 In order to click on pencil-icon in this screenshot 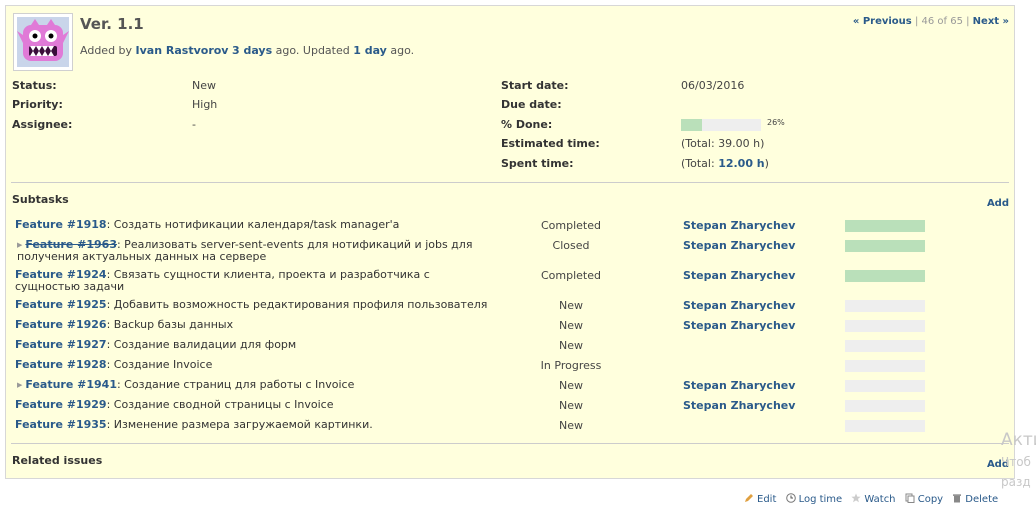, I will do `click(749, 498)`.